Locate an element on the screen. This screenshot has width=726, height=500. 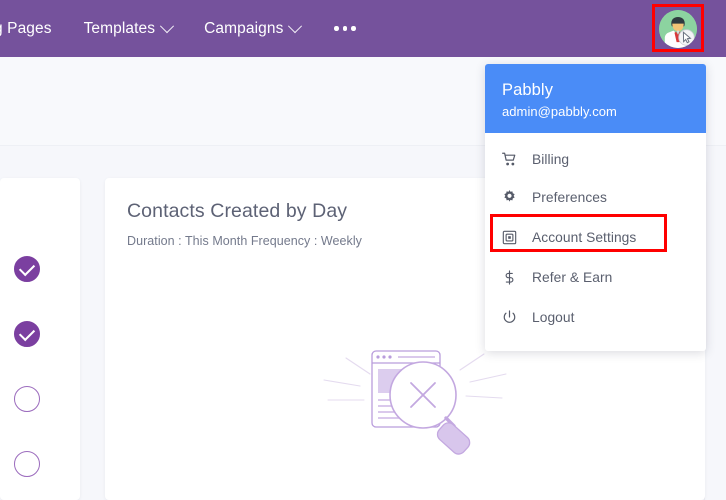
menu-item-billing: Billing is located at coordinates (595, 160).